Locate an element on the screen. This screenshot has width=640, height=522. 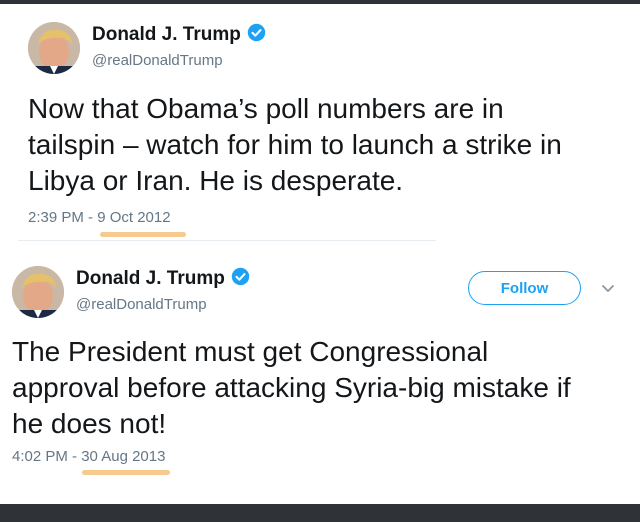
bottom-edge is located at coordinates (320, 513).